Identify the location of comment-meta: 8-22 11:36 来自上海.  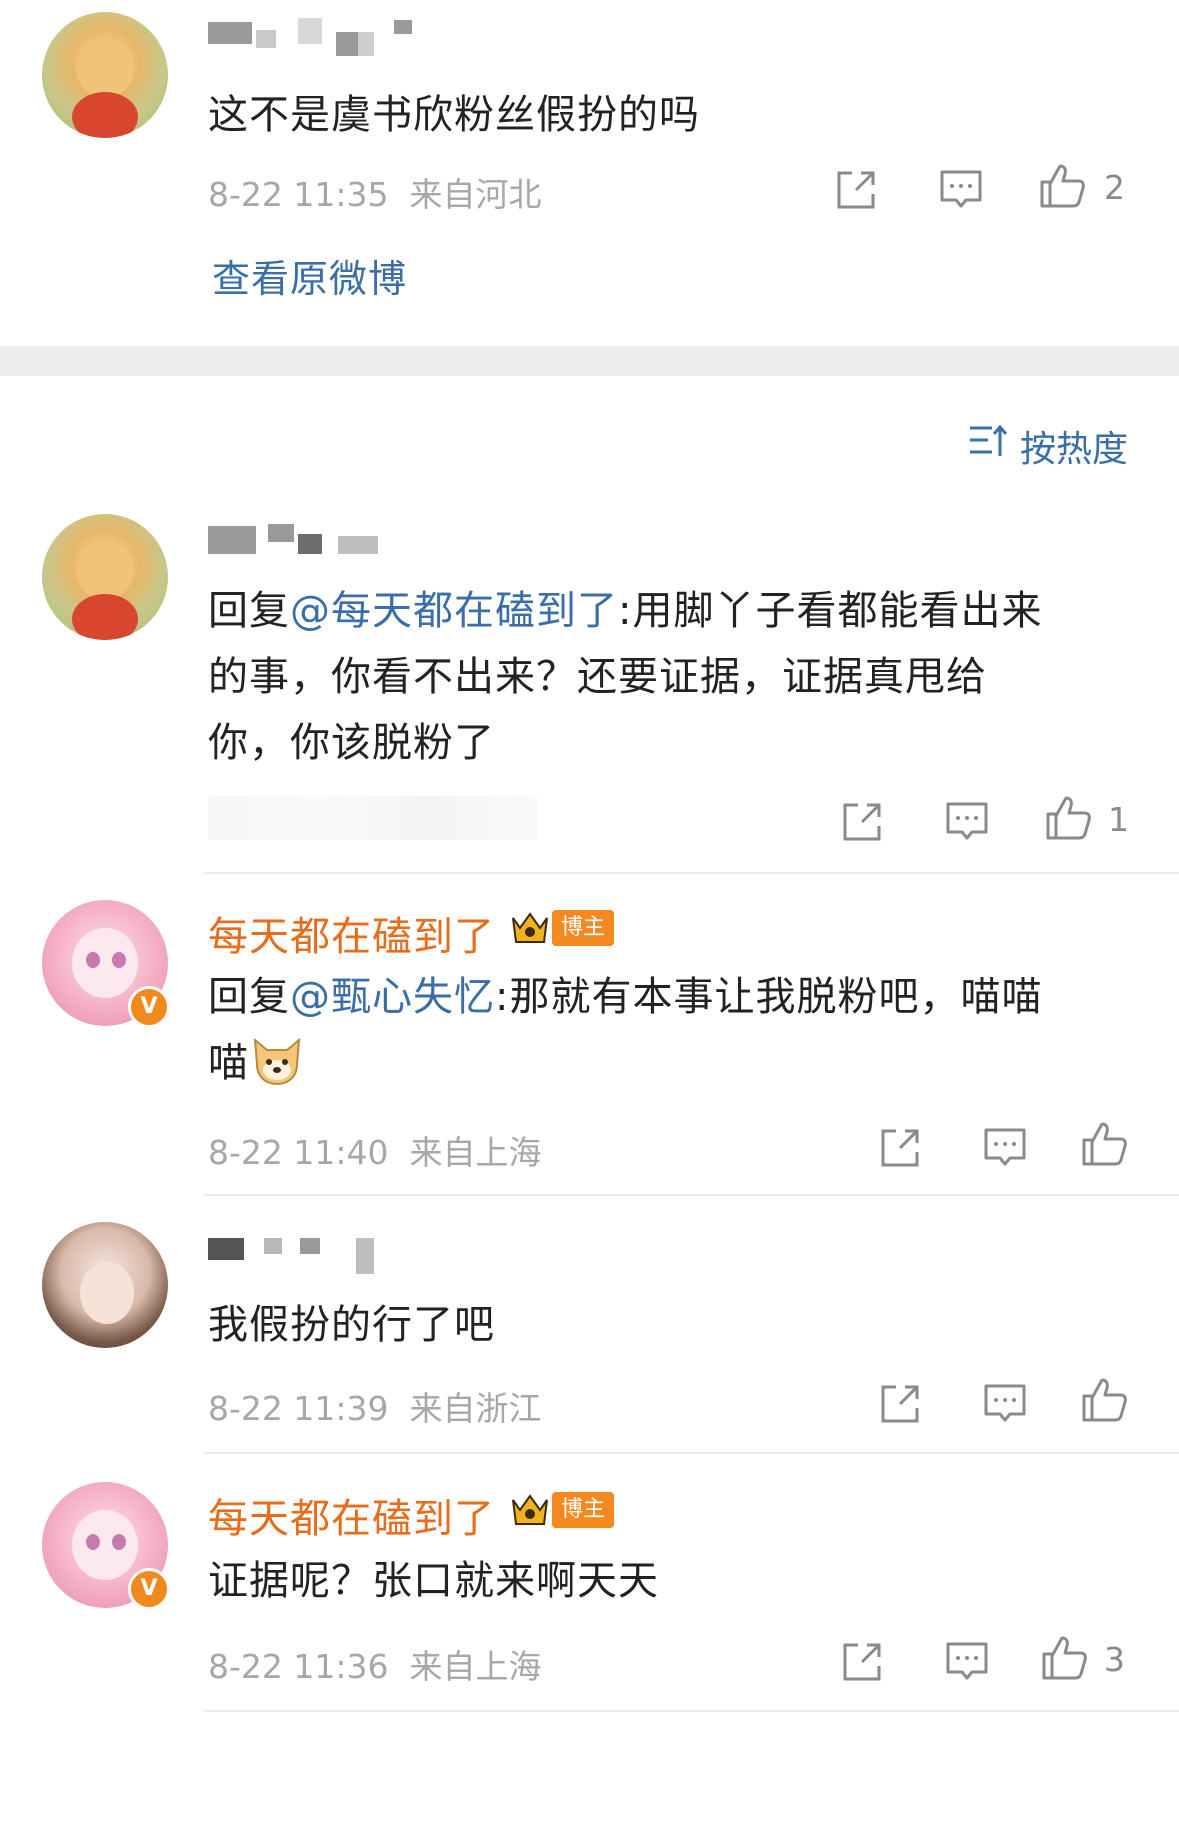
(374, 1664).